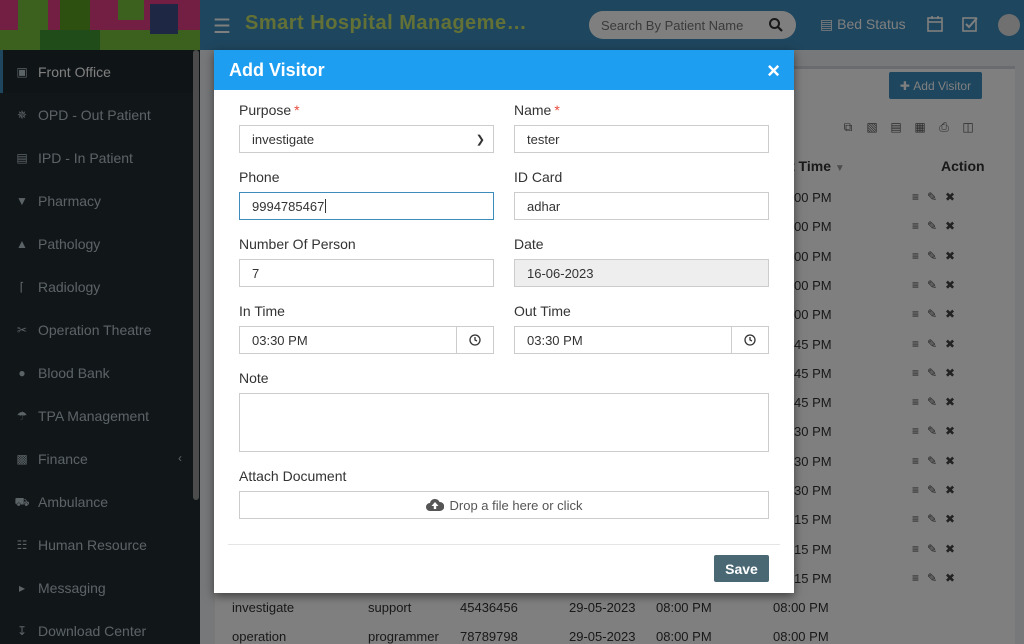  Describe the element at coordinates (773, 71) in the screenshot. I see `close-icon: ×` at that location.